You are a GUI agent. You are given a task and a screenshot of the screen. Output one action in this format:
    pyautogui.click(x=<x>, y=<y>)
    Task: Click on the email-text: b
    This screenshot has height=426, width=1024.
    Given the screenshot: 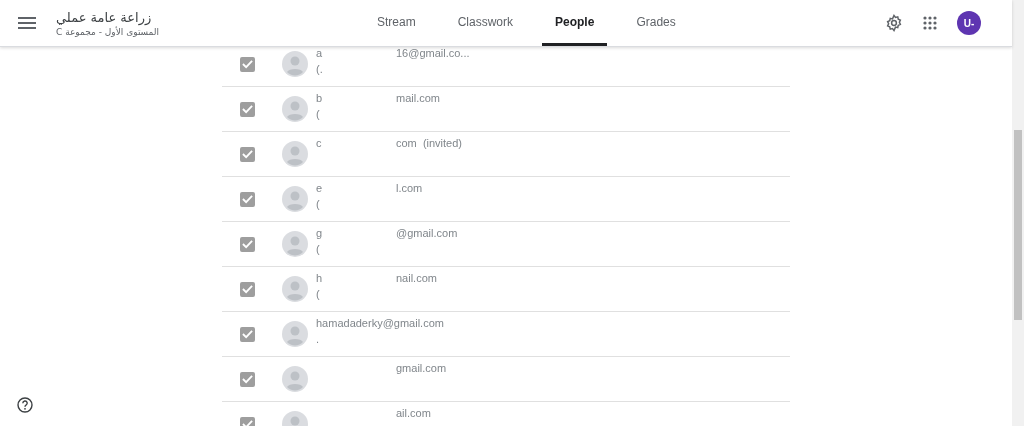 What is the action you would take?
    pyautogui.click(x=319, y=99)
    